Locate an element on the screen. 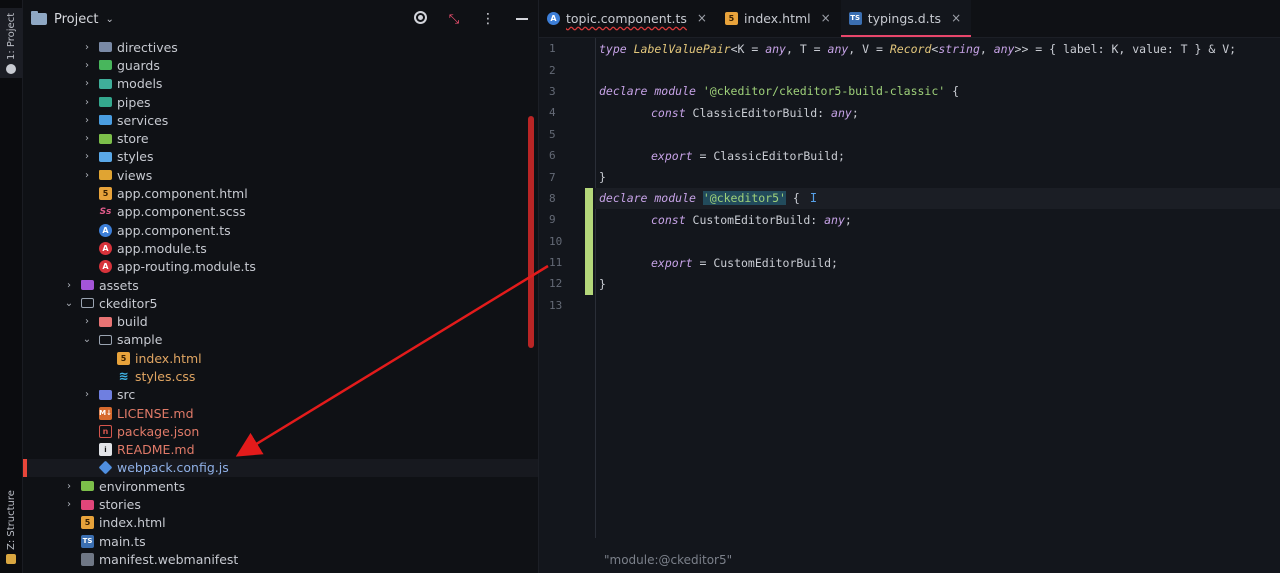 This screenshot has height=573, width=1280. options-icon: ⋮ is located at coordinates (488, 19).